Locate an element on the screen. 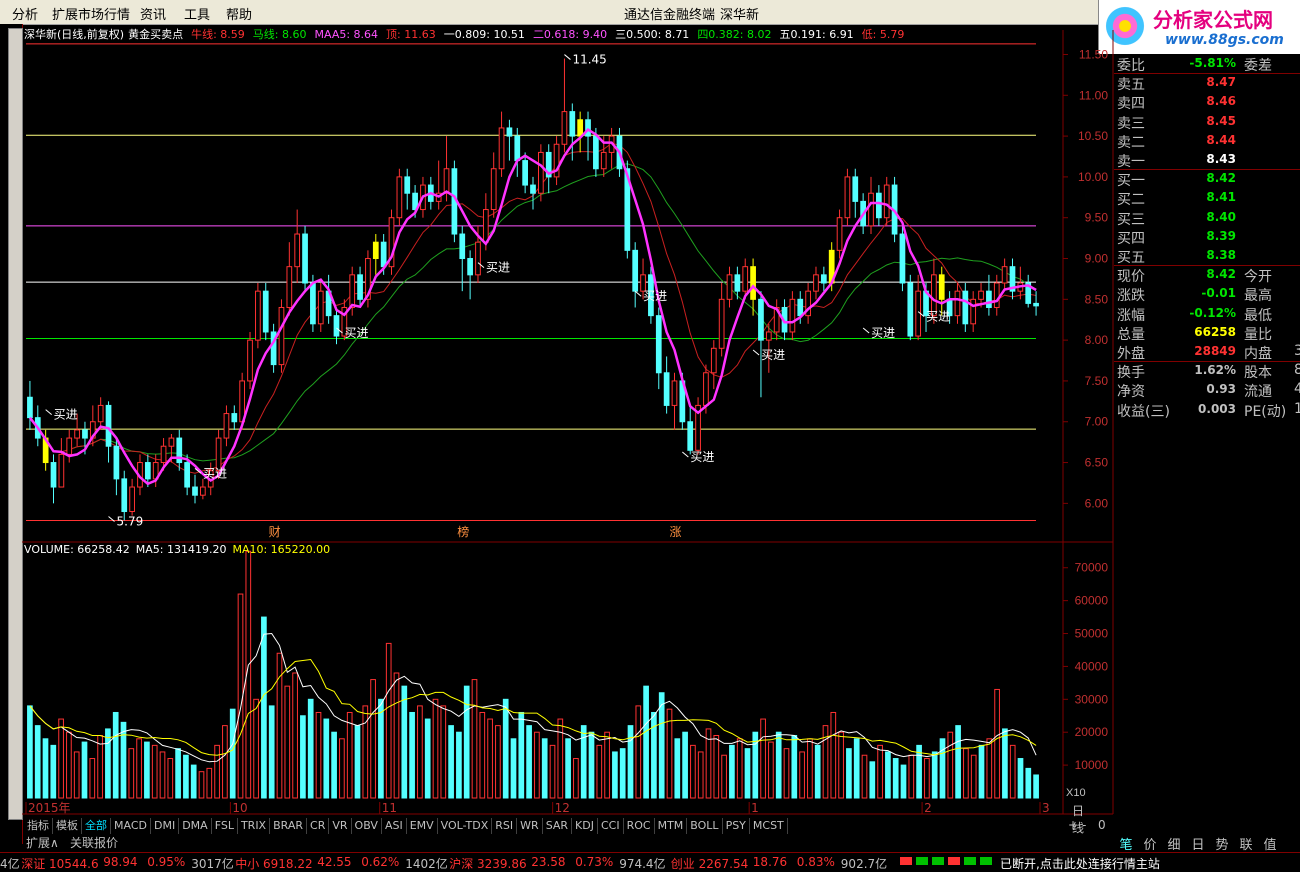 Image resolution: width=1300 pixels, height=872 pixels. menu-item-market: 扩展市场行情 is located at coordinates (91, 13).